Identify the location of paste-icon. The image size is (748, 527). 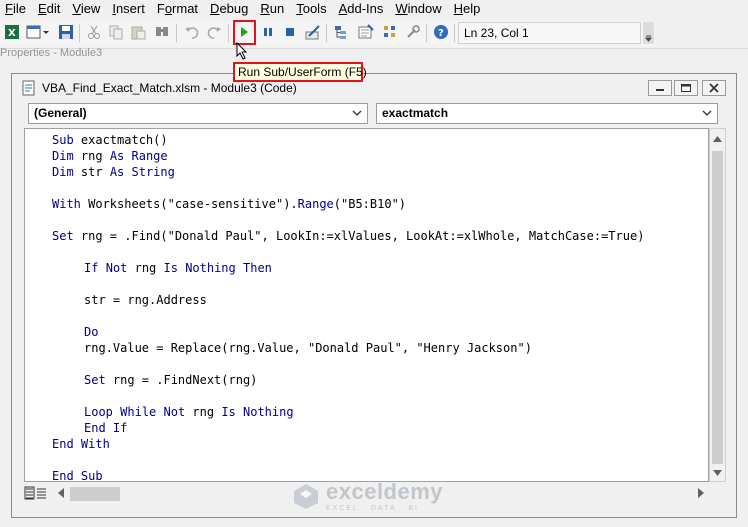
(138, 32).